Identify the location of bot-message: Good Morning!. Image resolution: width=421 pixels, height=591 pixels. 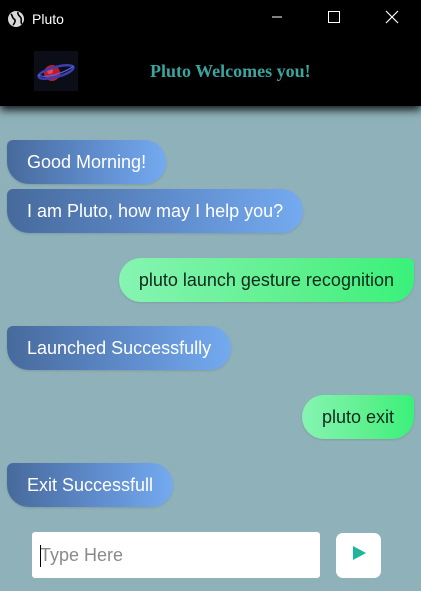
(87, 162).